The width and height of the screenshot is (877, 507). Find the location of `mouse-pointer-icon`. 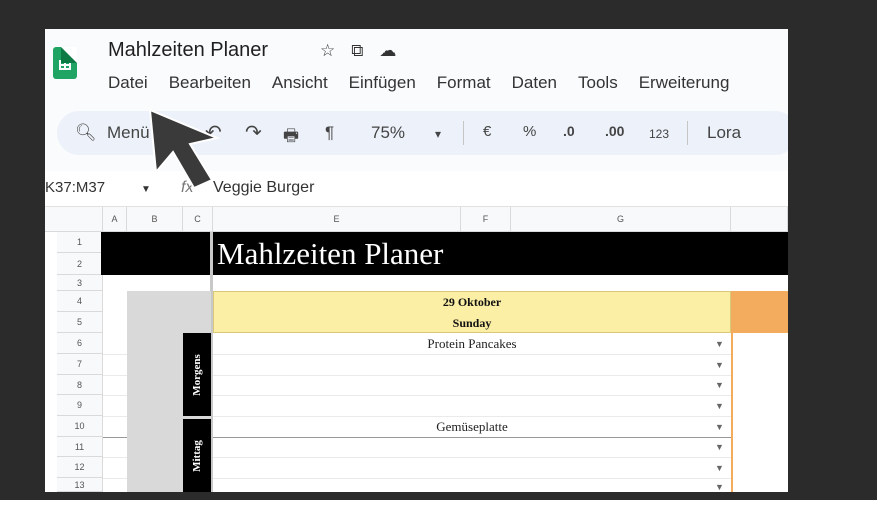

mouse-pointer-icon is located at coordinates (184, 149).